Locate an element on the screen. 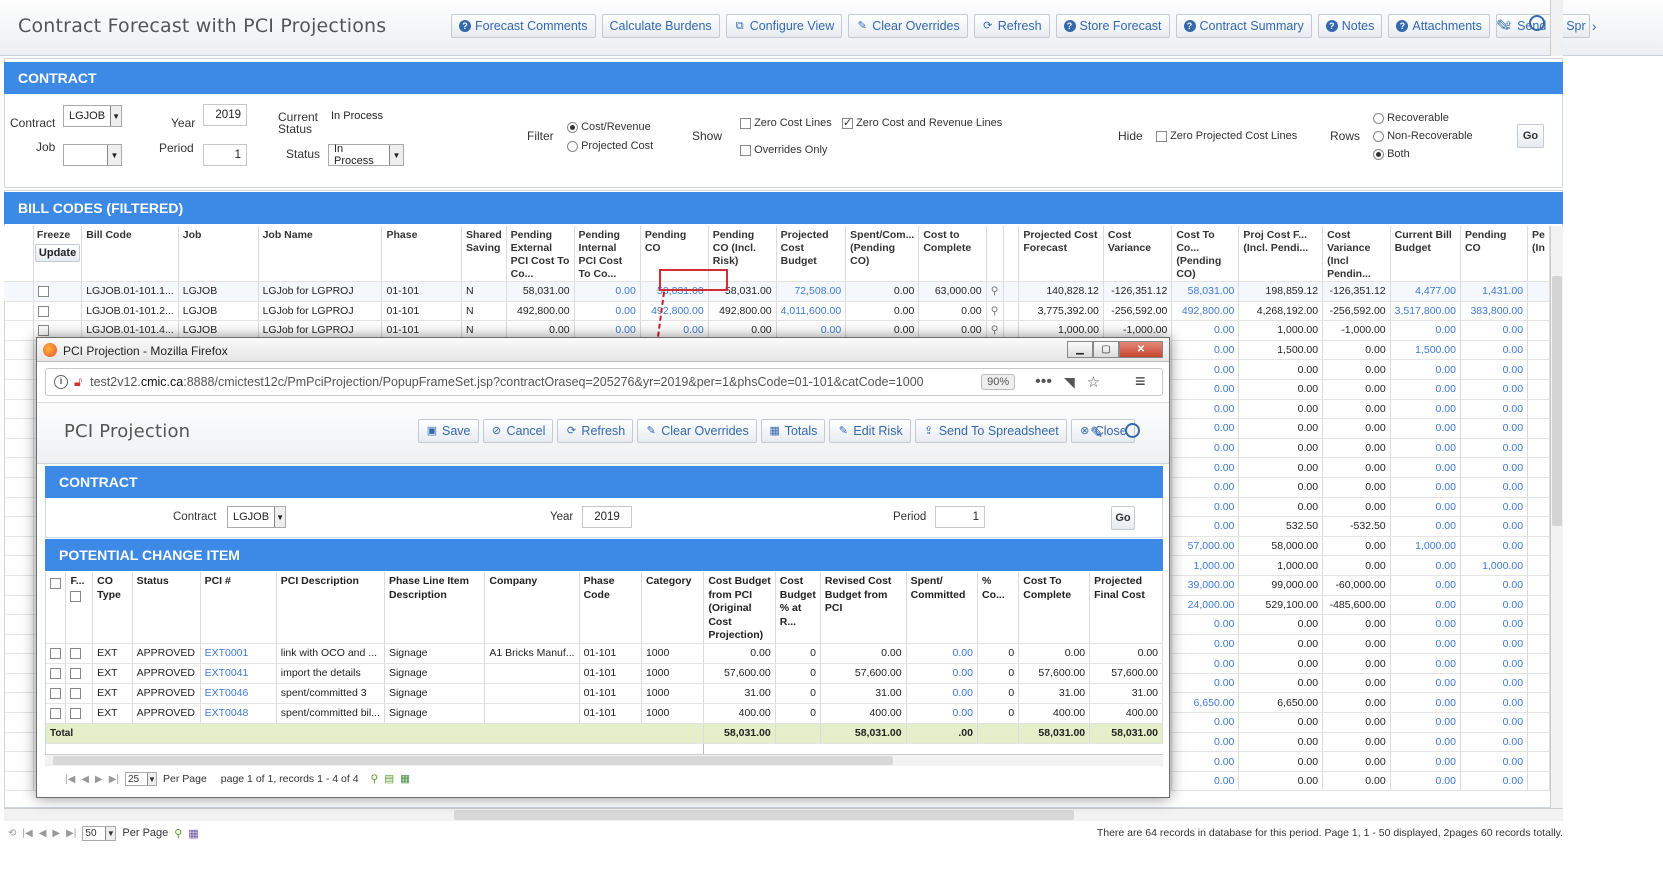  cost-to-complete-pending-header: Cost To Co... (Pending CO) is located at coordinates (1205, 254).